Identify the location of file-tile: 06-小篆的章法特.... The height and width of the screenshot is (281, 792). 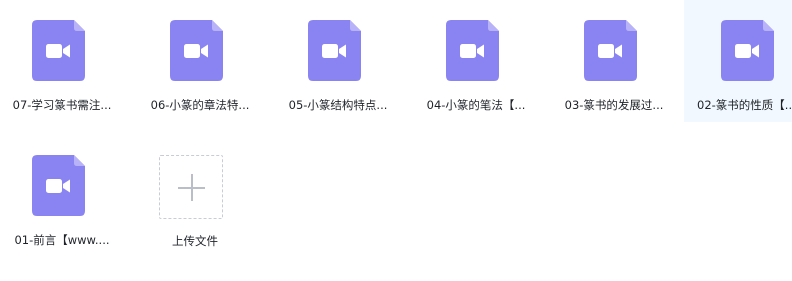
(200, 61).